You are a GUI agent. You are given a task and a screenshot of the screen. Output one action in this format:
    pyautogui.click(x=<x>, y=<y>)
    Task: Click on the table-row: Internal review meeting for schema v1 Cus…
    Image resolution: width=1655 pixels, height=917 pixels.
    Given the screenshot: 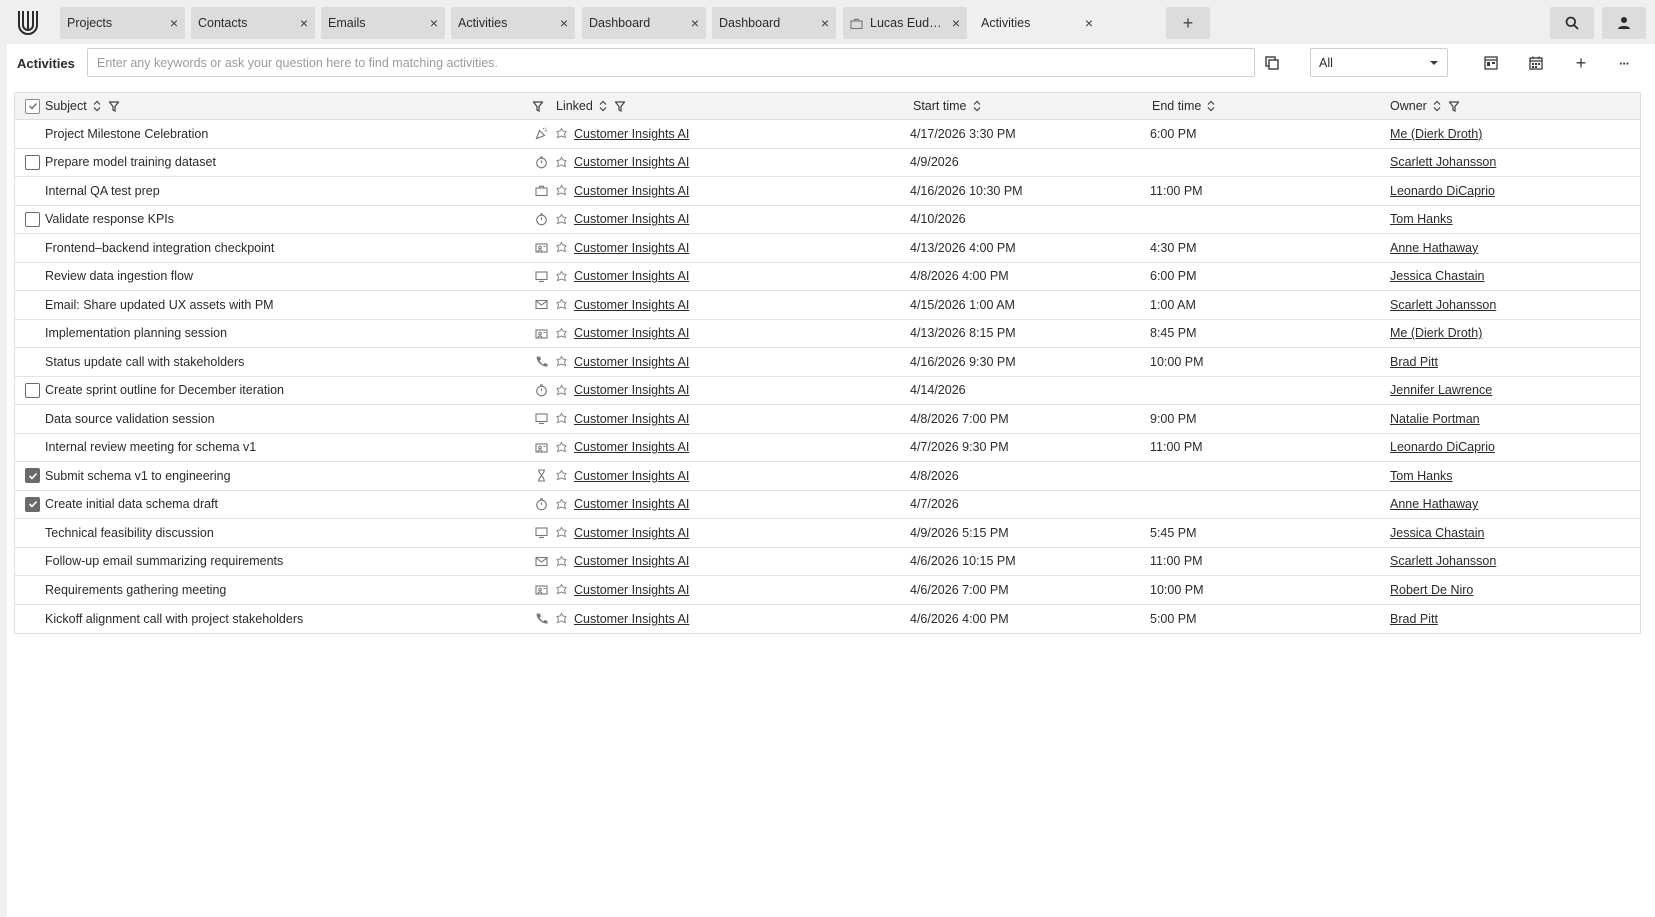 What is the action you would take?
    pyautogui.click(x=827, y=448)
    